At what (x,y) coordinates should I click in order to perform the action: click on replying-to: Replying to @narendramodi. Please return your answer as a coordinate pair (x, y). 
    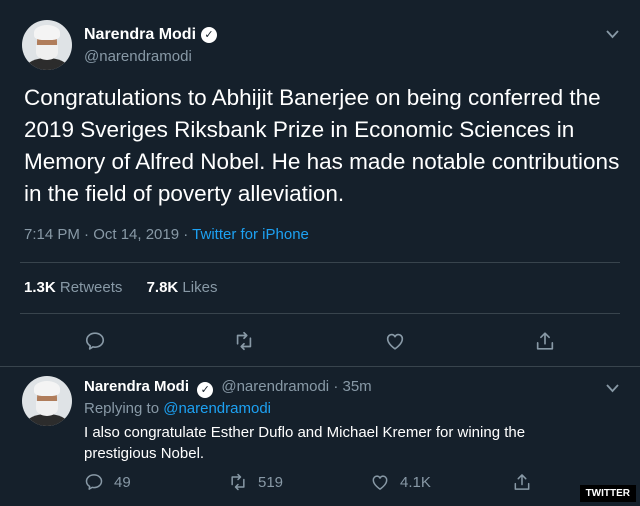
    Looking at the image, I should click on (177, 408).